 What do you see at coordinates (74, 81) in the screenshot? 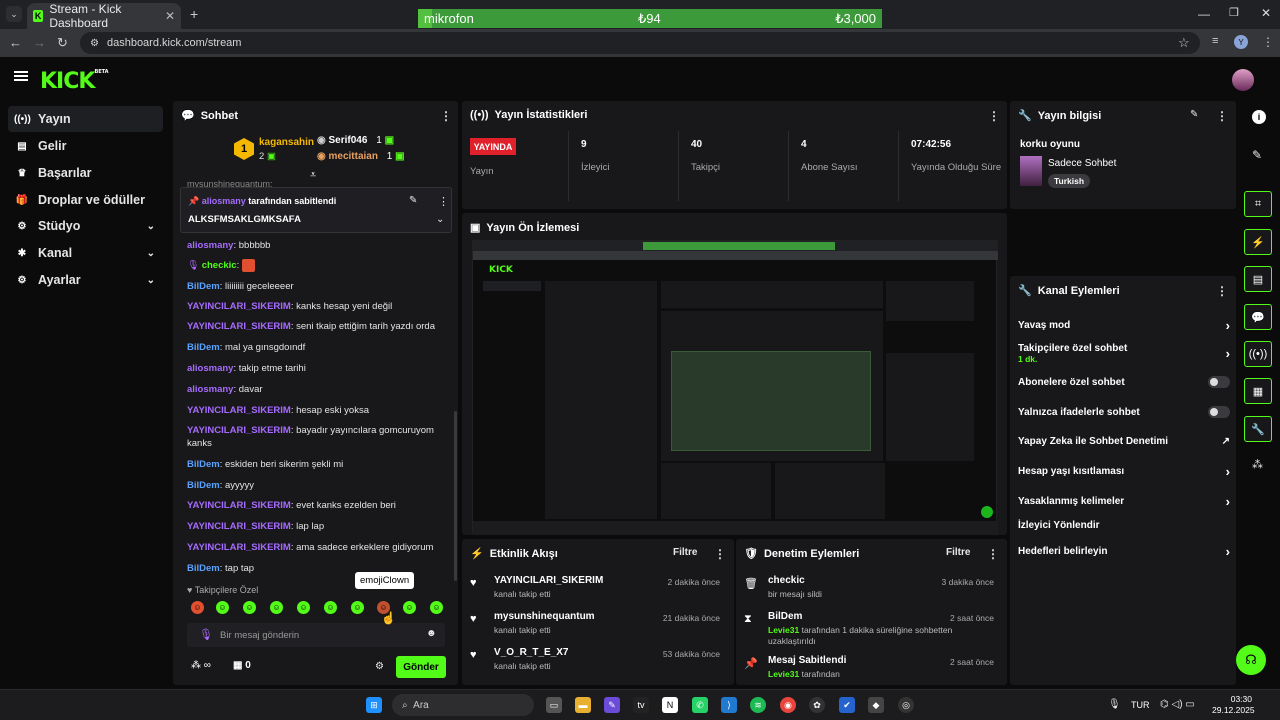
I see `kick-logo: KICKBETA` at bounding box center [74, 81].